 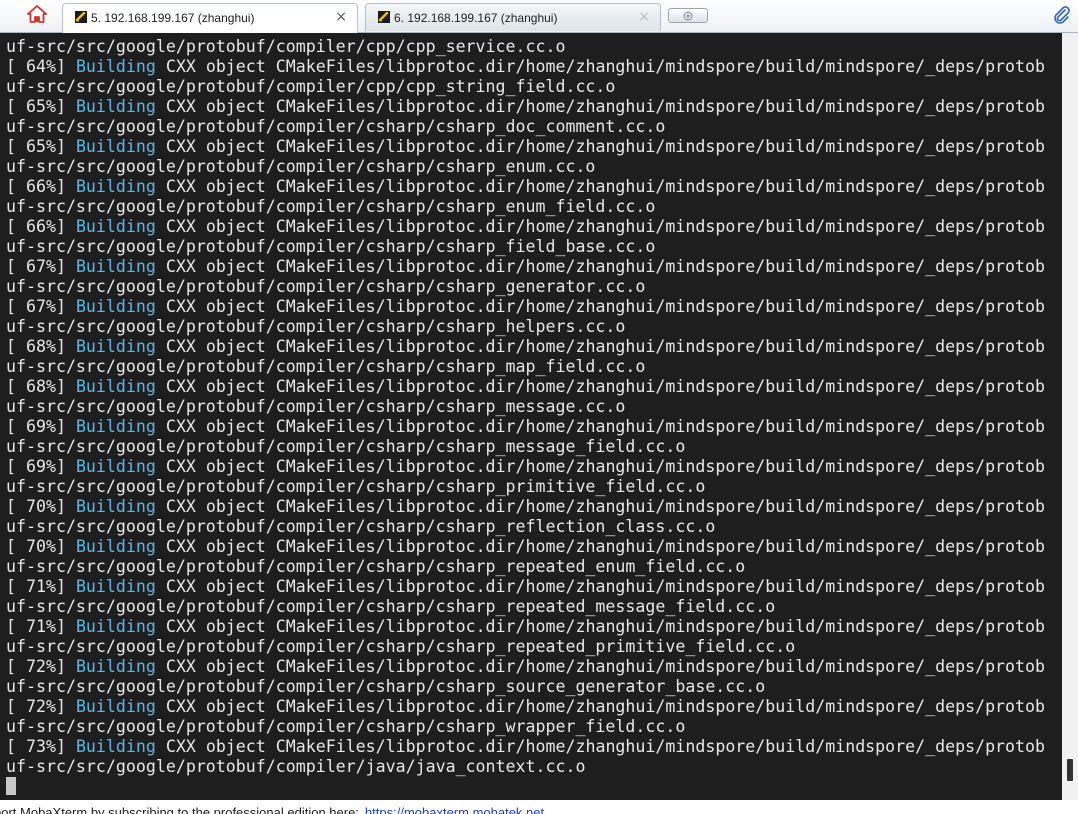 I want to click on progress-percent: [ 73%], so click(x=41, y=746).